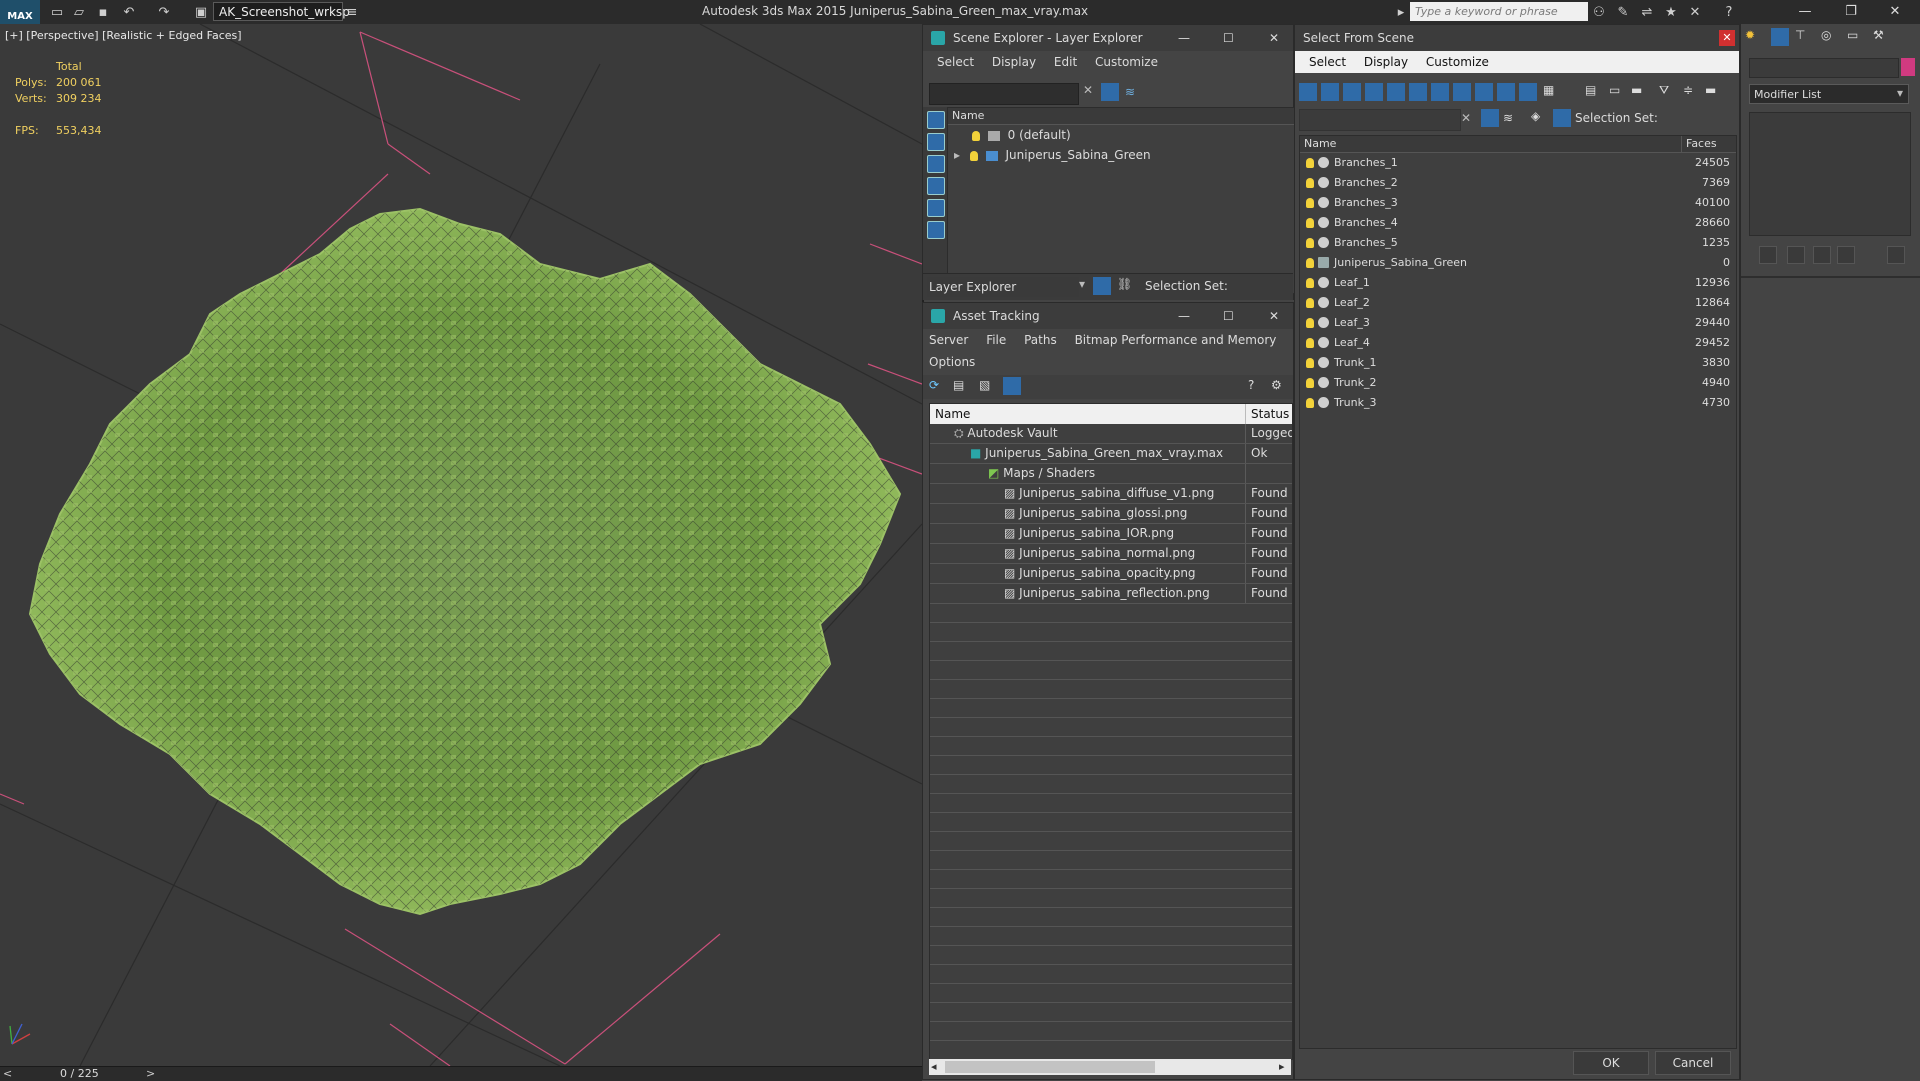 This screenshot has width=1920, height=1081. What do you see at coordinates (461, 1073) in the screenshot?
I see `time-slider: < 0 / 225 >` at bounding box center [461, 1073].